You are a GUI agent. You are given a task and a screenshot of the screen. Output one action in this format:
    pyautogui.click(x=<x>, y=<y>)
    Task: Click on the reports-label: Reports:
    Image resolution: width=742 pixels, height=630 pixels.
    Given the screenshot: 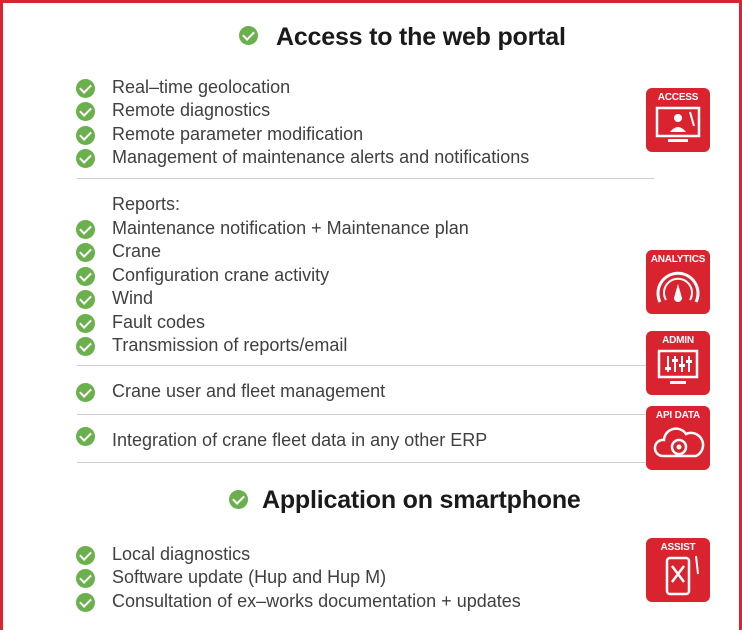 What is the action you would take?
    pyautogui.click(x=146, y=204)
    